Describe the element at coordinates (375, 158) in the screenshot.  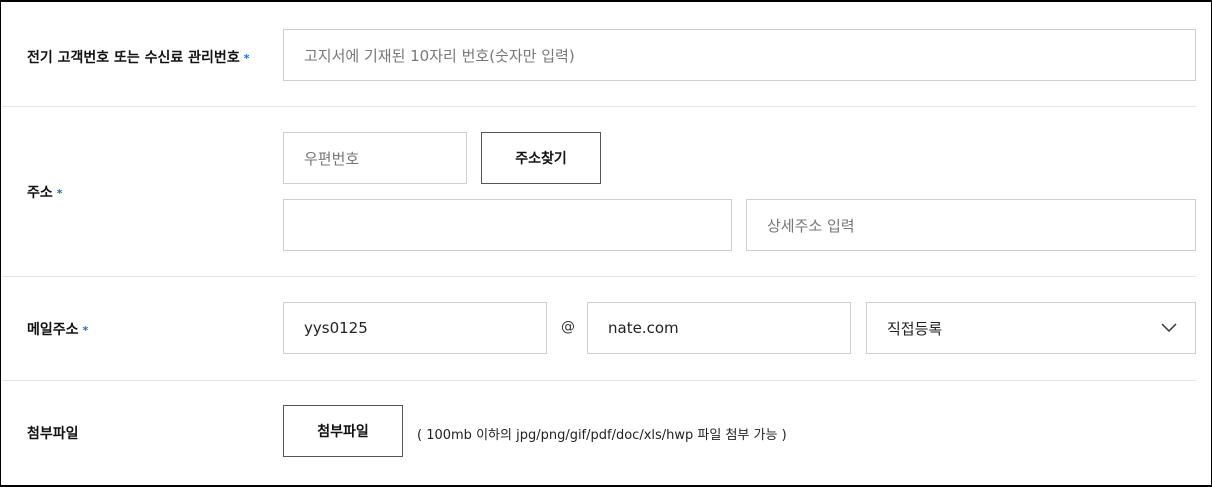
I see `zip-code-input: 우편번호` at that location.